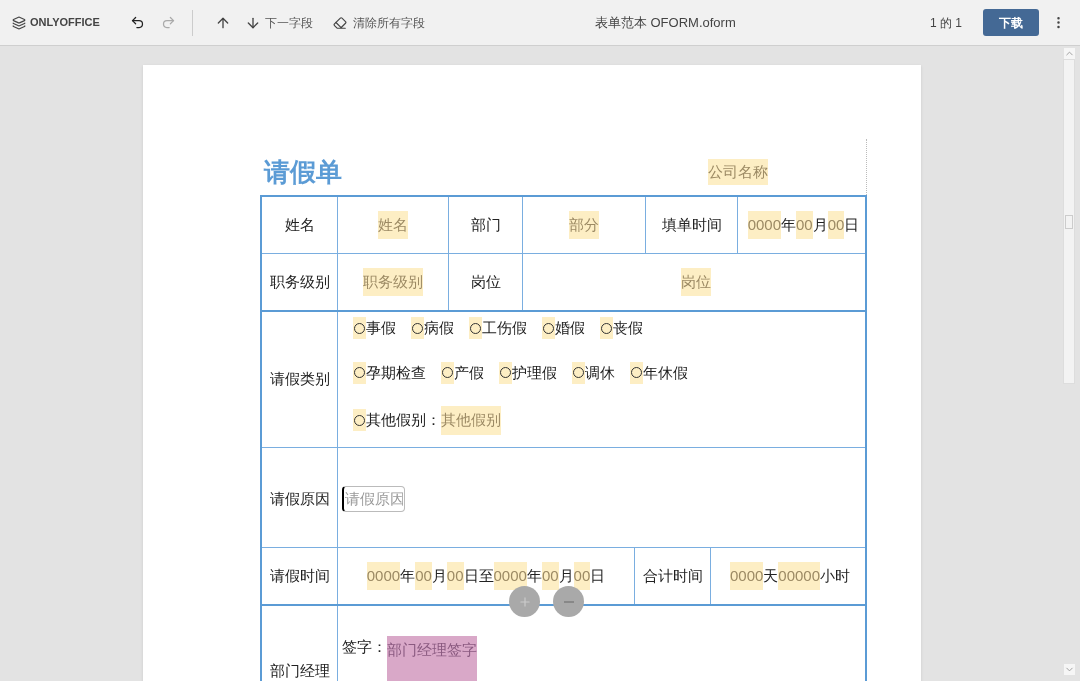 The image size is (1080, 681). Describe the element at coordinates (432, 658) in the screenshot. I see `signature-field: 部门经理签字` at that location.